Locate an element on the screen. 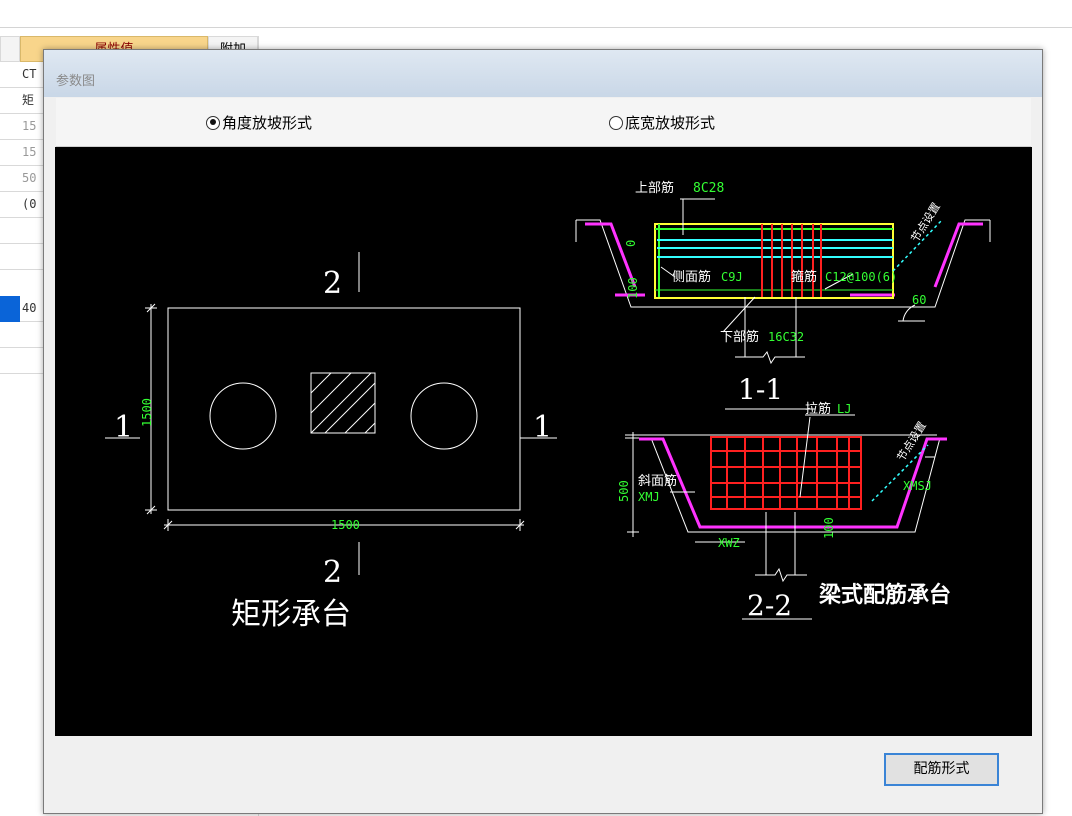  plan-width-dim: 1500 is located at coordinates (345, 525).